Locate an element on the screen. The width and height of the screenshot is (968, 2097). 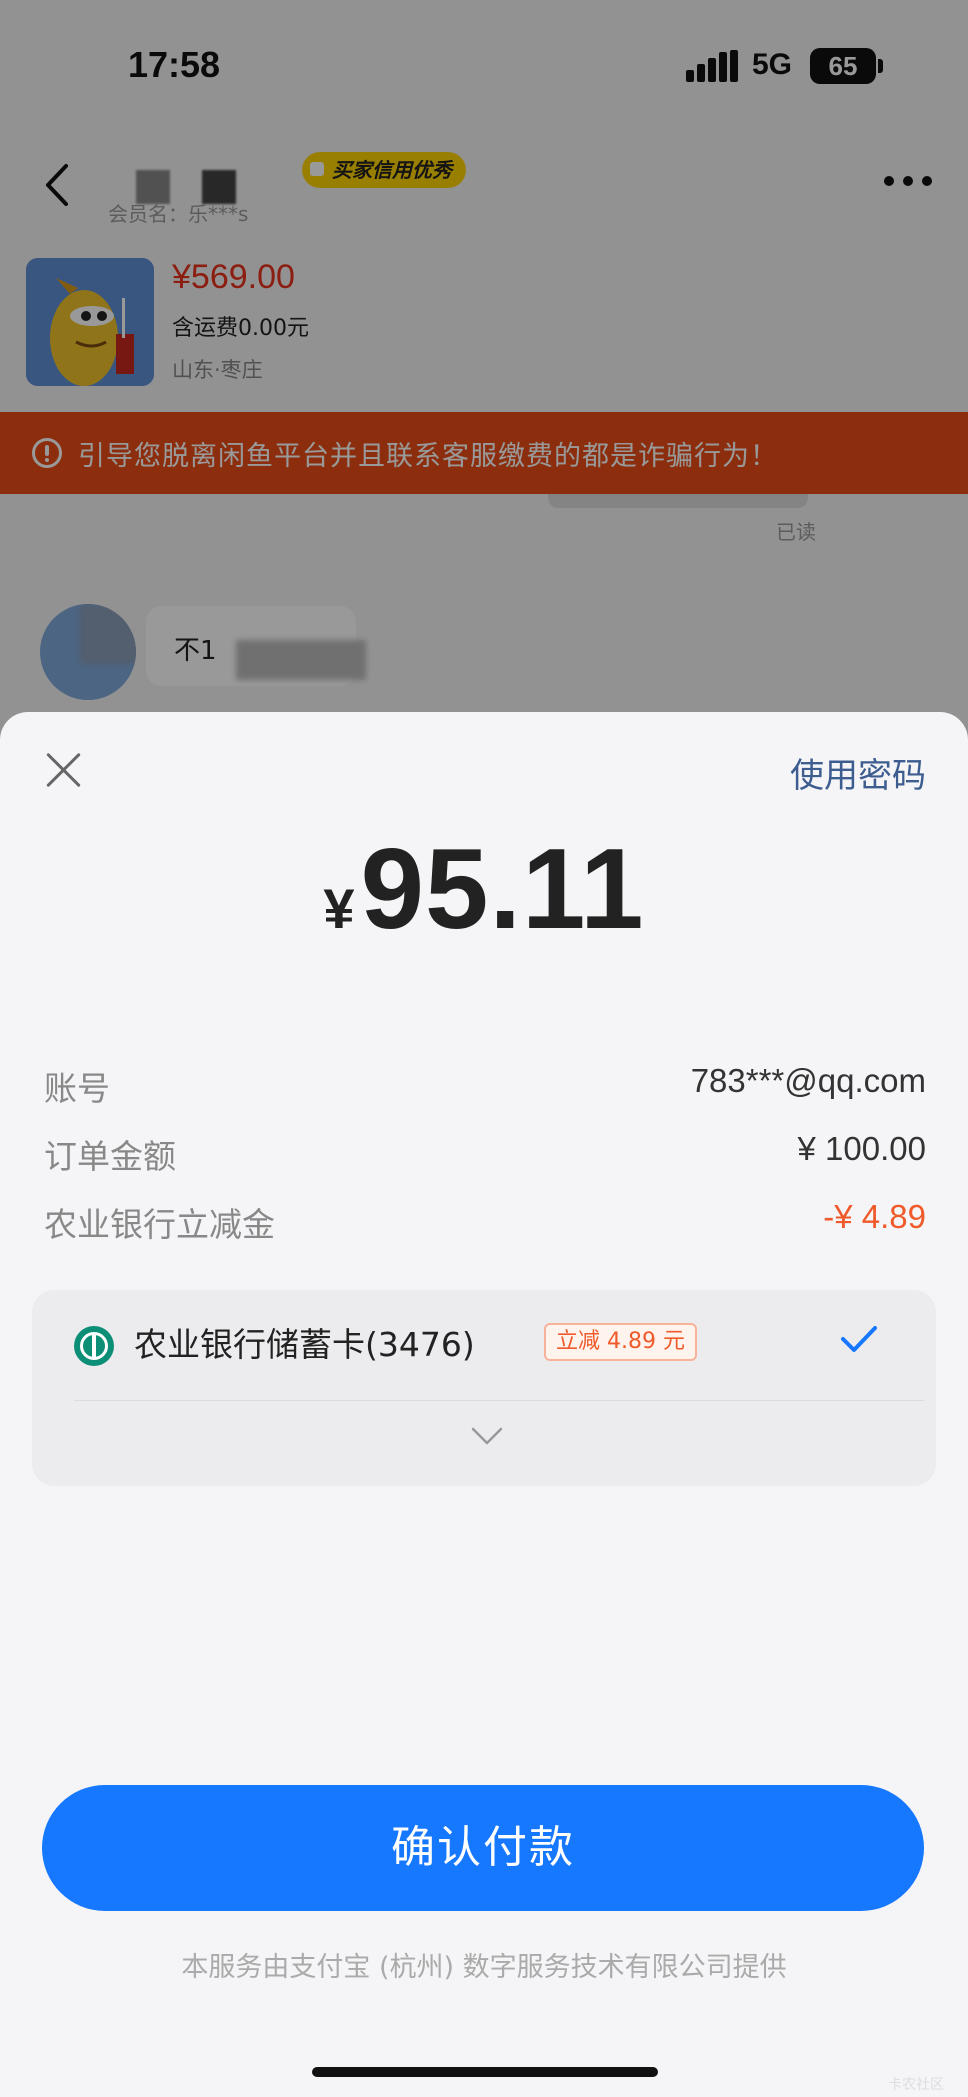
discount-value: -¥ 4.89 is located at coordinates (874, 1216).